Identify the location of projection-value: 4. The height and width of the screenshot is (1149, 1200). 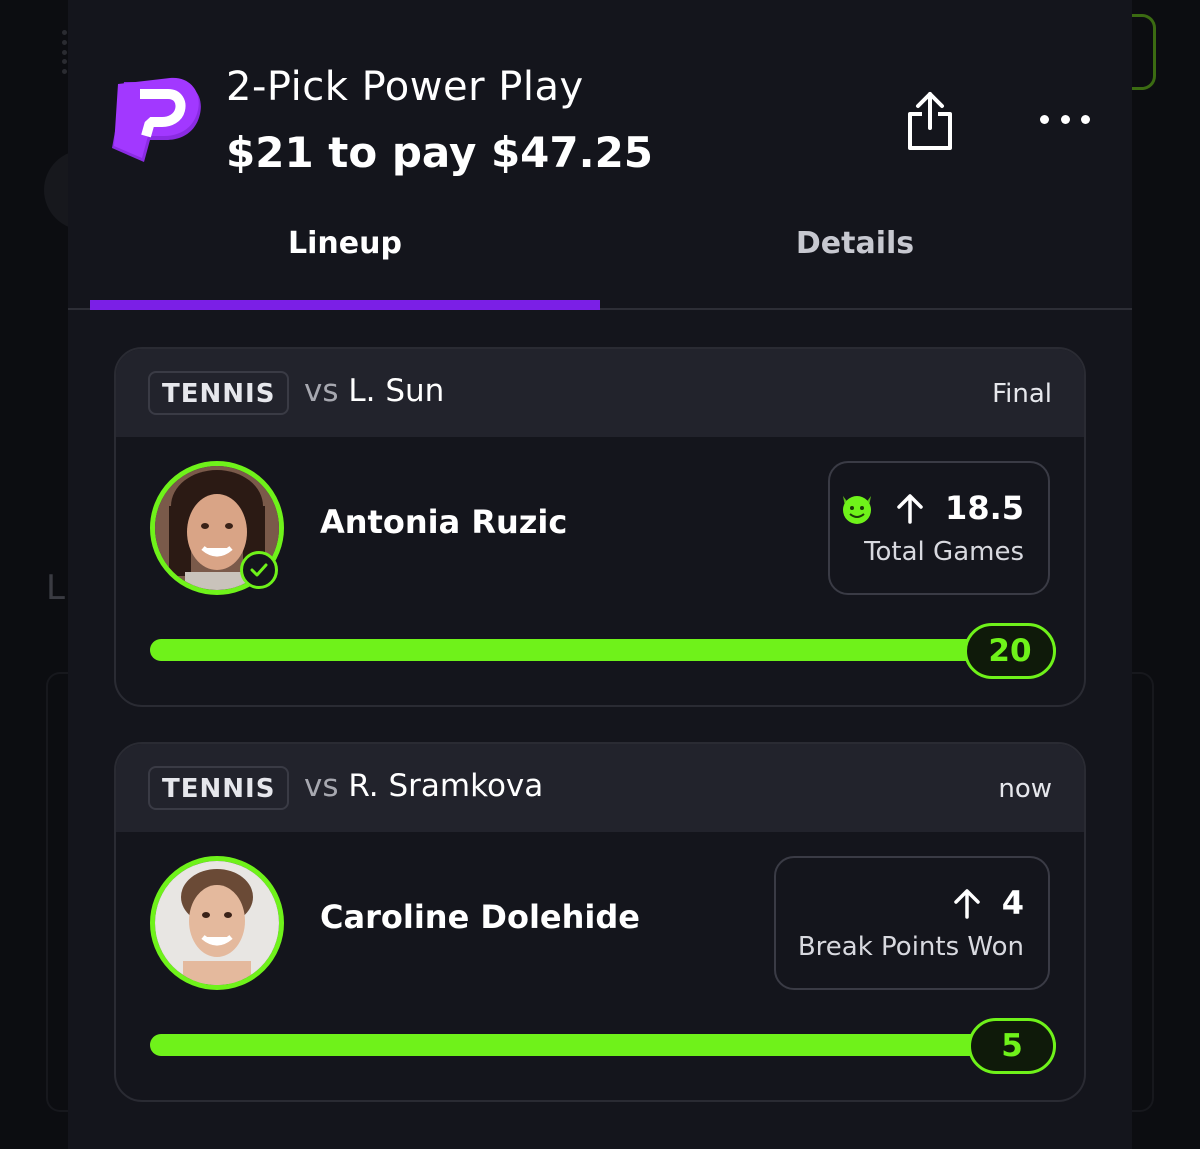
(1012, 903).